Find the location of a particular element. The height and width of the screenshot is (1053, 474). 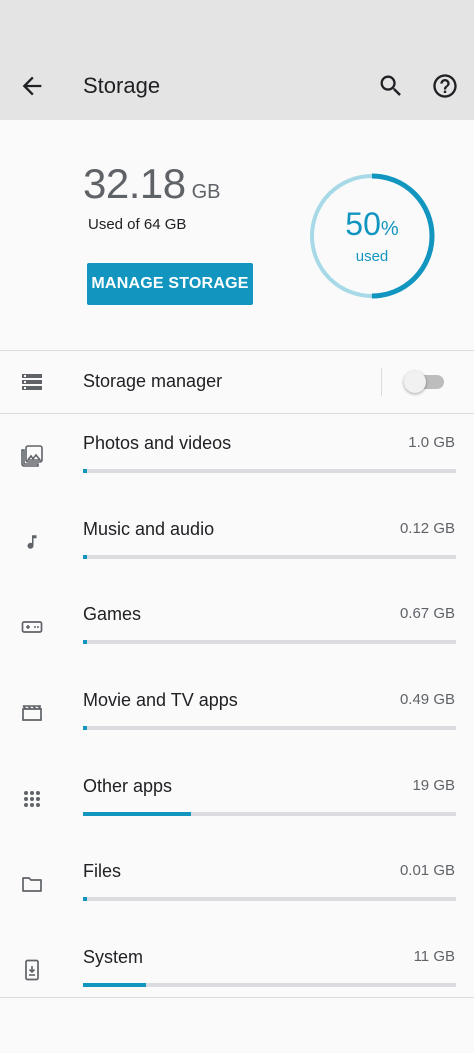

page-title: Storage is located at coordinates (122, 85).